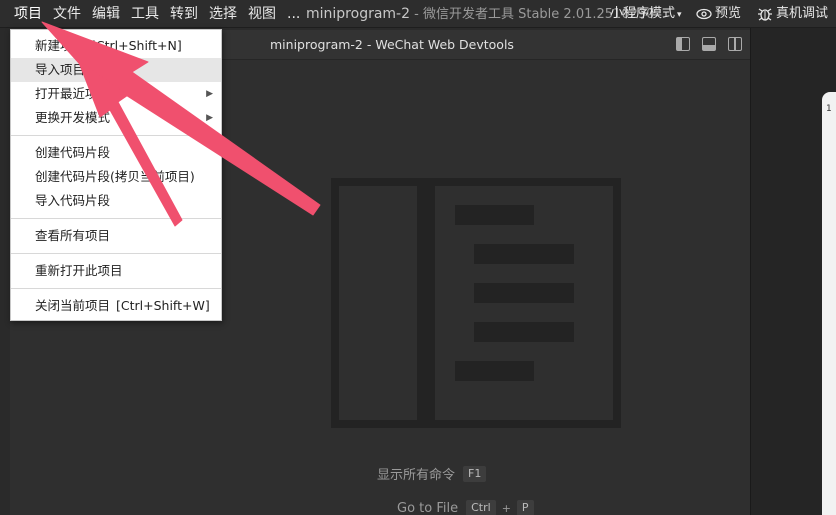 This screenshot has height=515, width=836. I want to click on menu-item-new-project: 新建项目 [Ctrl+Shift+N], so click(116, 46).